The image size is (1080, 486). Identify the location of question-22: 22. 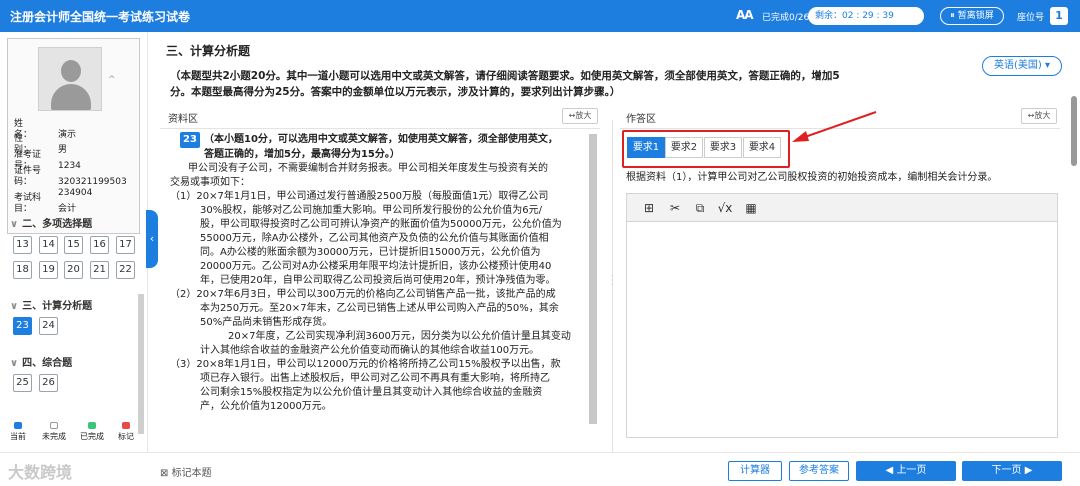
(125, 270).